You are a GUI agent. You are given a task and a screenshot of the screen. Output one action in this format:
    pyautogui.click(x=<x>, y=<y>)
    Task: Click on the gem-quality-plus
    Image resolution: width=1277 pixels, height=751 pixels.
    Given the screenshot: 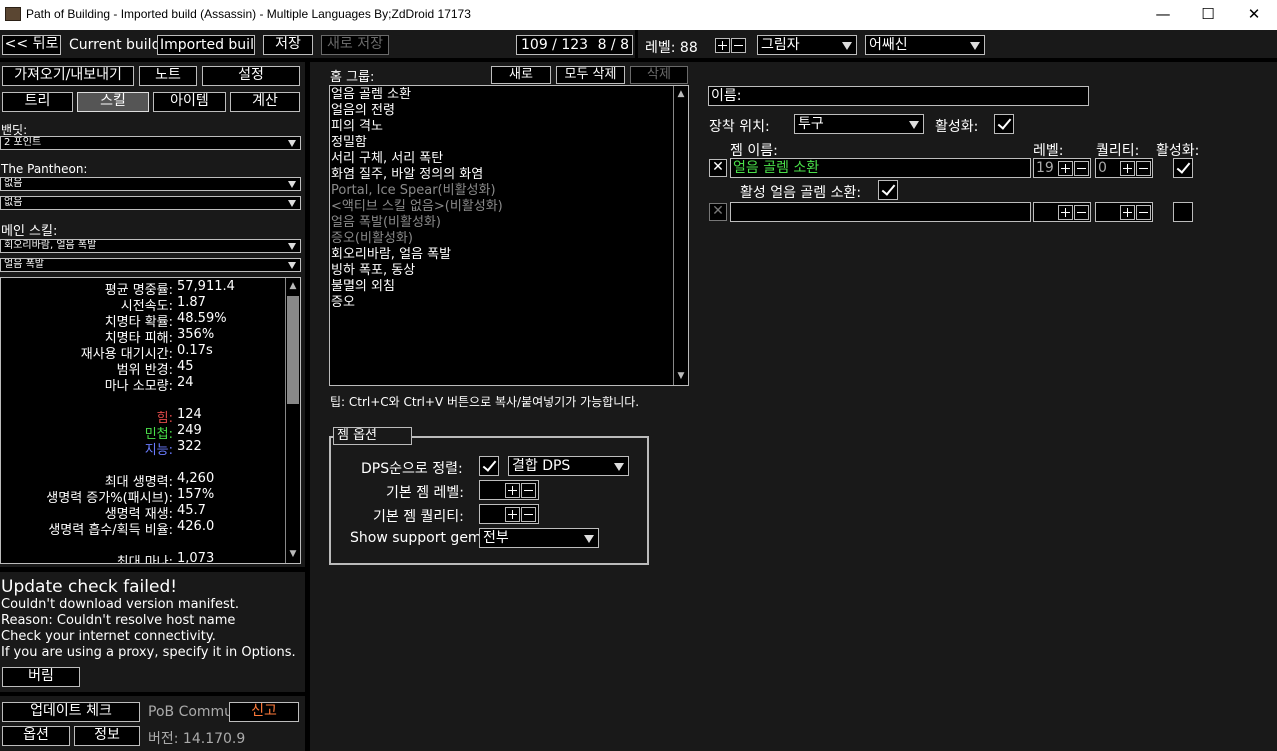 What is the action you would take?
    pyautogui.click(x=1127, y=168)
    